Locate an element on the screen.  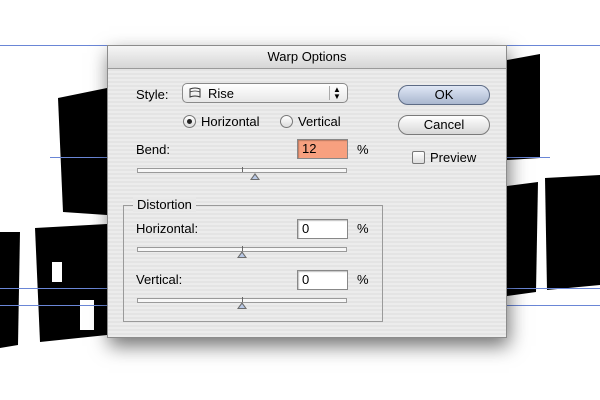
warp-style-icon is located at coordinates (195, 92).